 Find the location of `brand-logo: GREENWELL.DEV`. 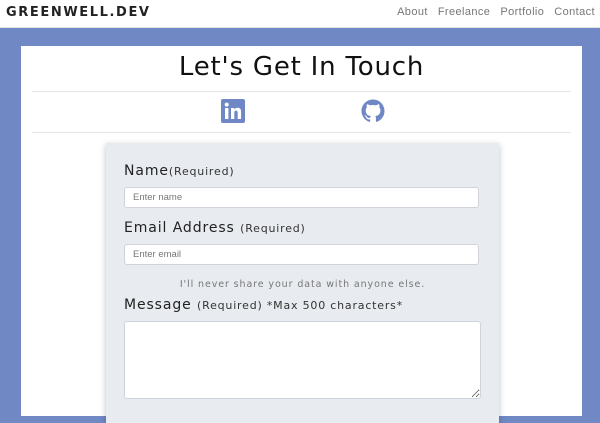

brand-logo: GREENWELL.DEV is located at coordinates (78, 12).